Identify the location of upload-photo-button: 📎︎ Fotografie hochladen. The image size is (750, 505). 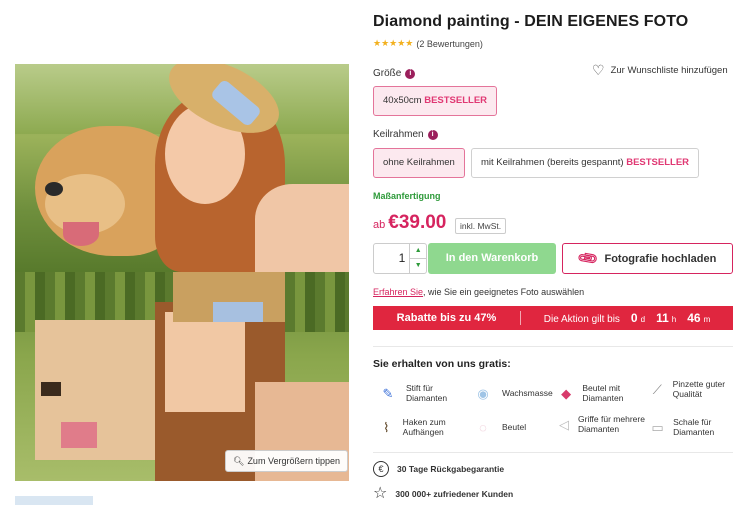
(647, 258).